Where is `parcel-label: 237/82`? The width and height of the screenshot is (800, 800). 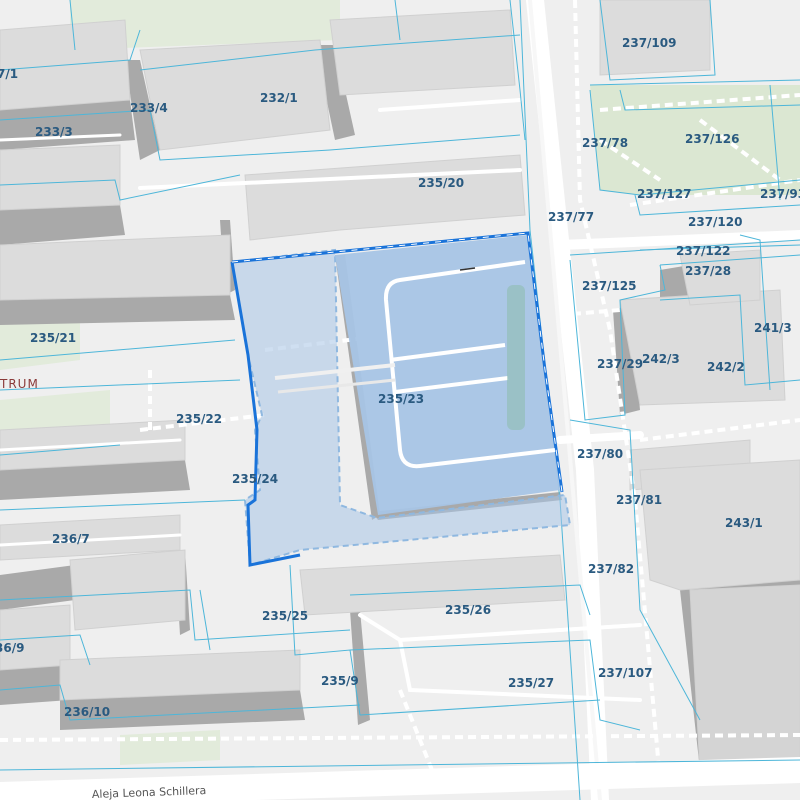 parcel-label: 237/82 is located at coordinates (611, 569).